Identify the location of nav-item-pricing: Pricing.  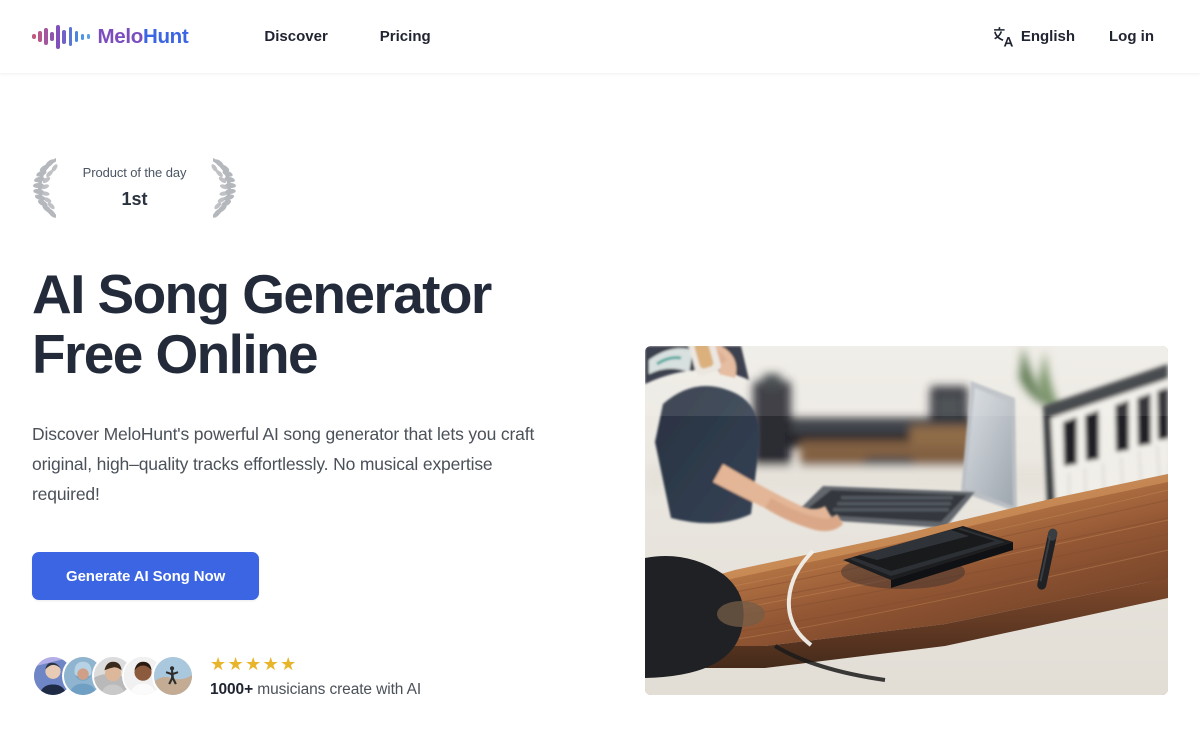
(405, 36).